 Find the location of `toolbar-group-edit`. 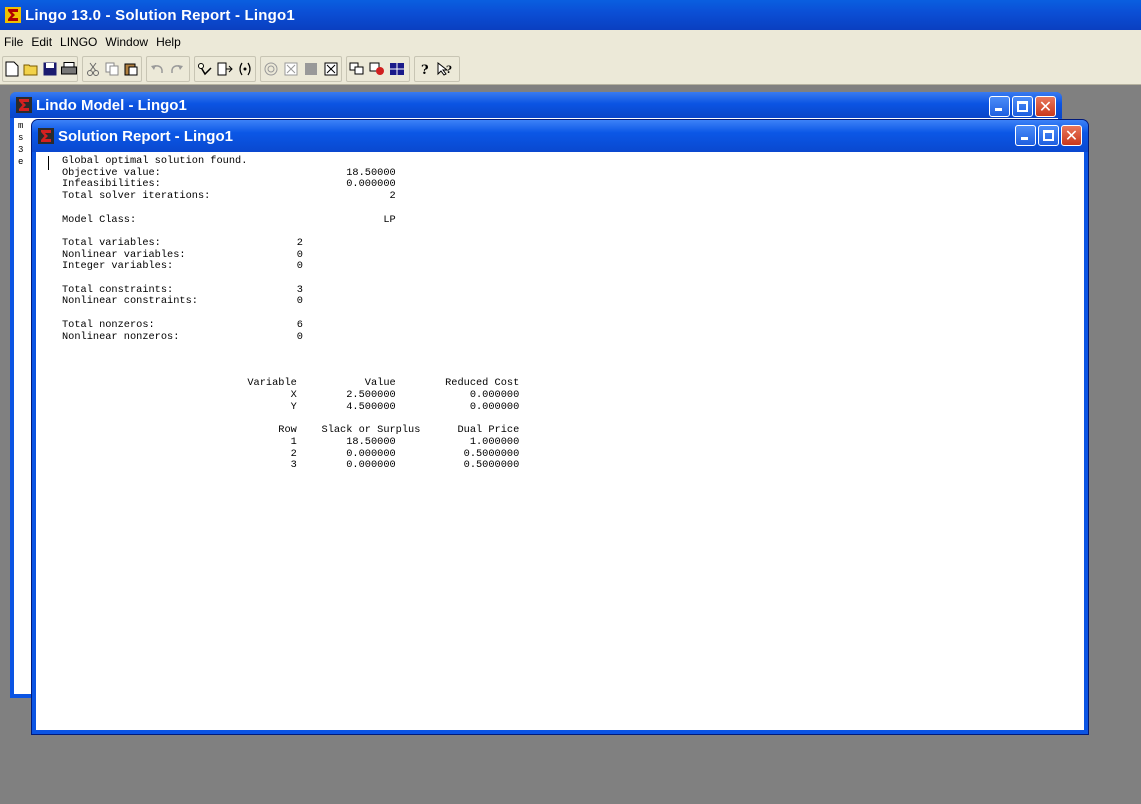

toolbar-group-edit is located at coordinates (112, 69).